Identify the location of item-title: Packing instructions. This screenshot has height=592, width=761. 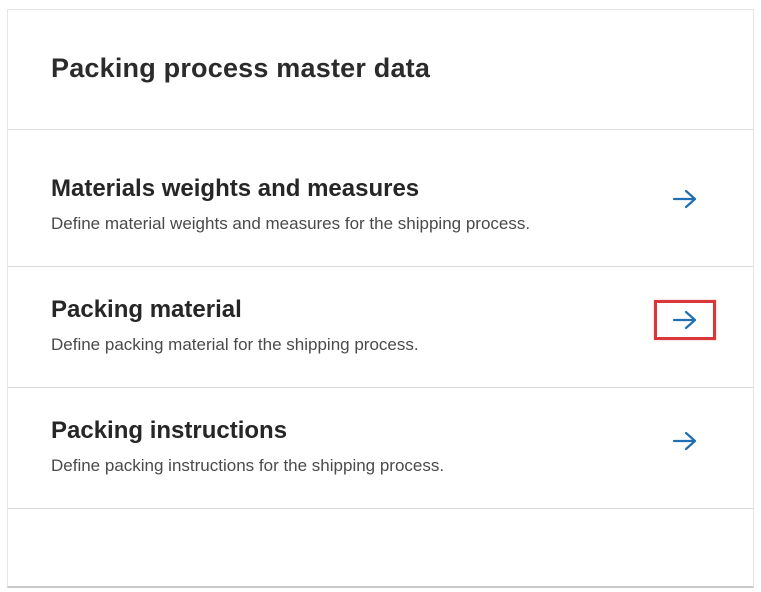
(169, 430).